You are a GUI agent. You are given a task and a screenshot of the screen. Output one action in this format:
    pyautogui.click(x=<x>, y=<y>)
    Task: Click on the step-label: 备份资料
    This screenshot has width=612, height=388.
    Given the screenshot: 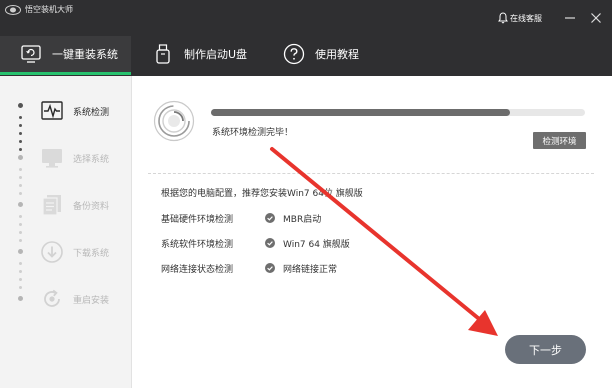 What is the action you would take?
    pyautogui.click(x=91, y=206)
    